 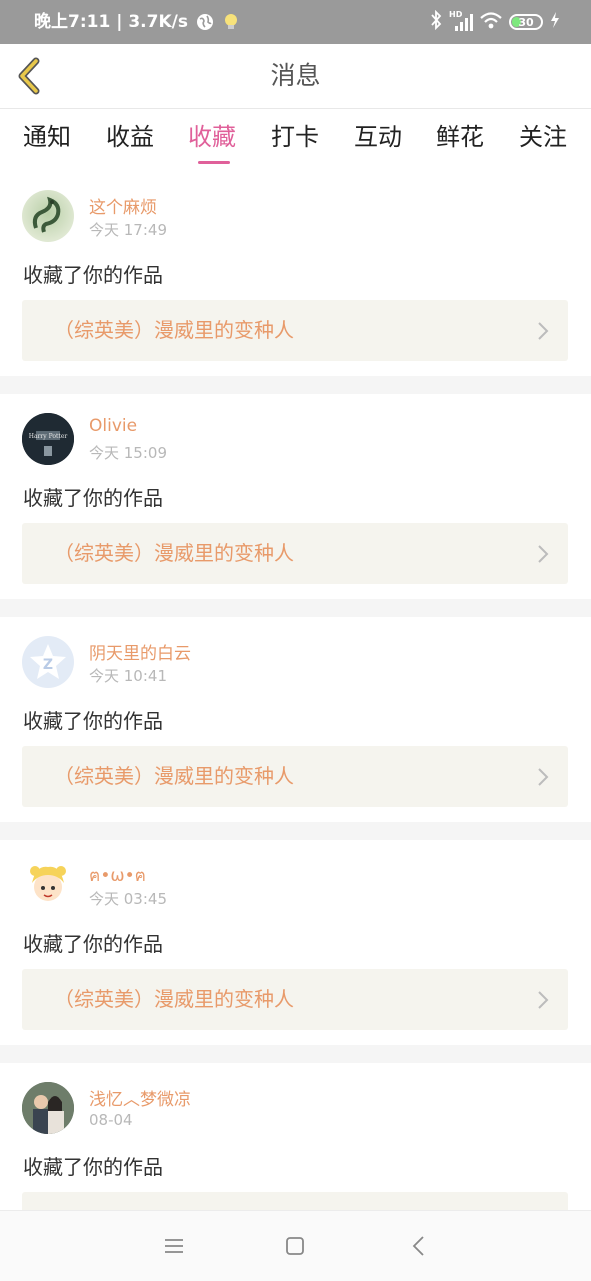 What do you see at coordinates (212, 137) in the screenshot?
I see `tab-label: 收藏` at bounding box center [212, 137].